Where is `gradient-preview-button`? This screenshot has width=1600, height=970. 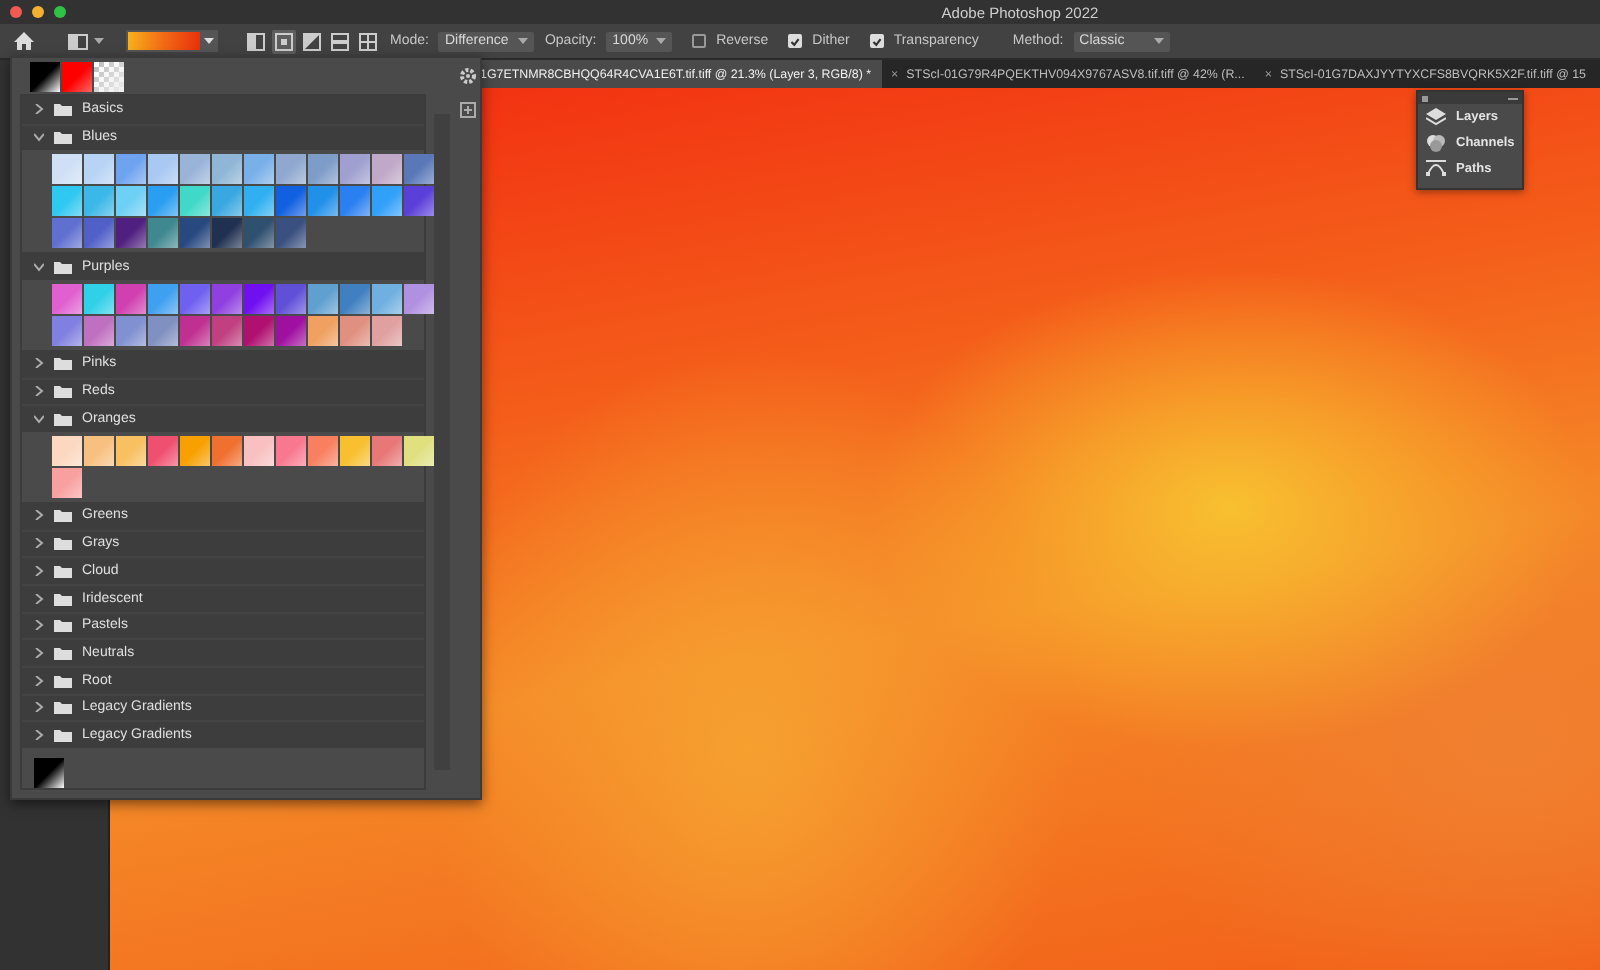
gradient-preview-button is located at coordinates (172, 41).